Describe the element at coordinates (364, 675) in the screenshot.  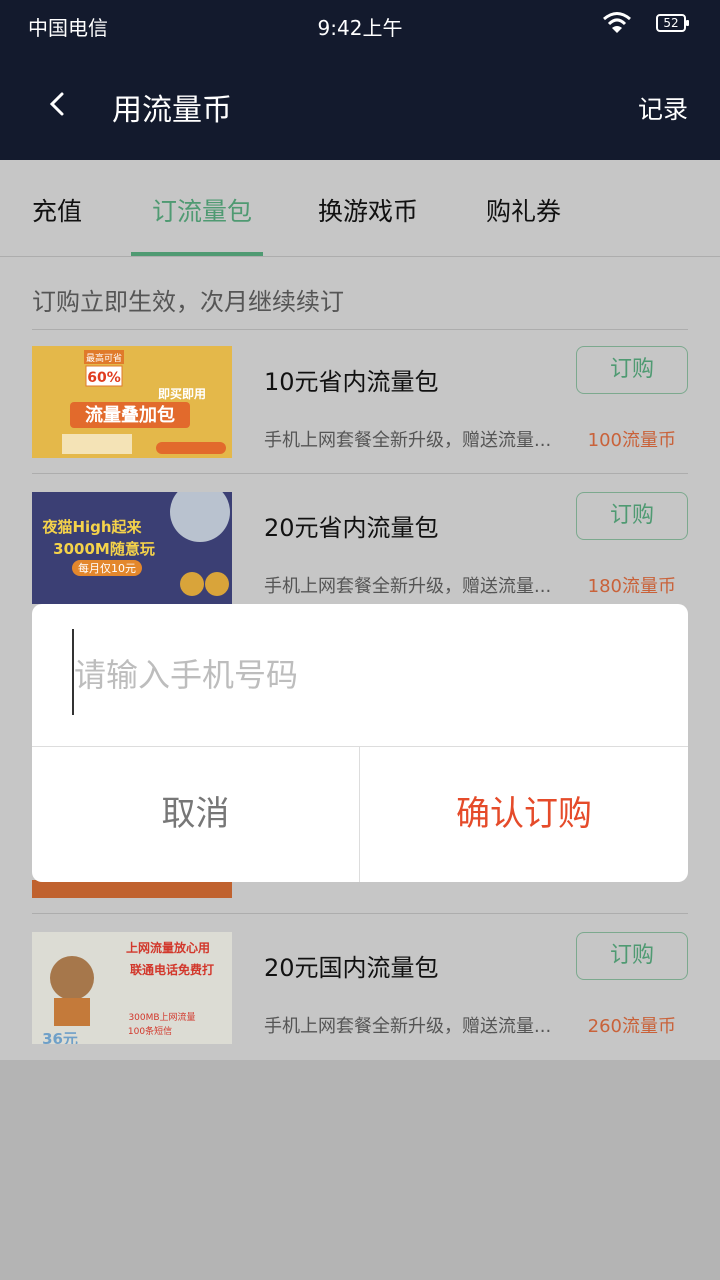
I see `phone-number-input` at that location.